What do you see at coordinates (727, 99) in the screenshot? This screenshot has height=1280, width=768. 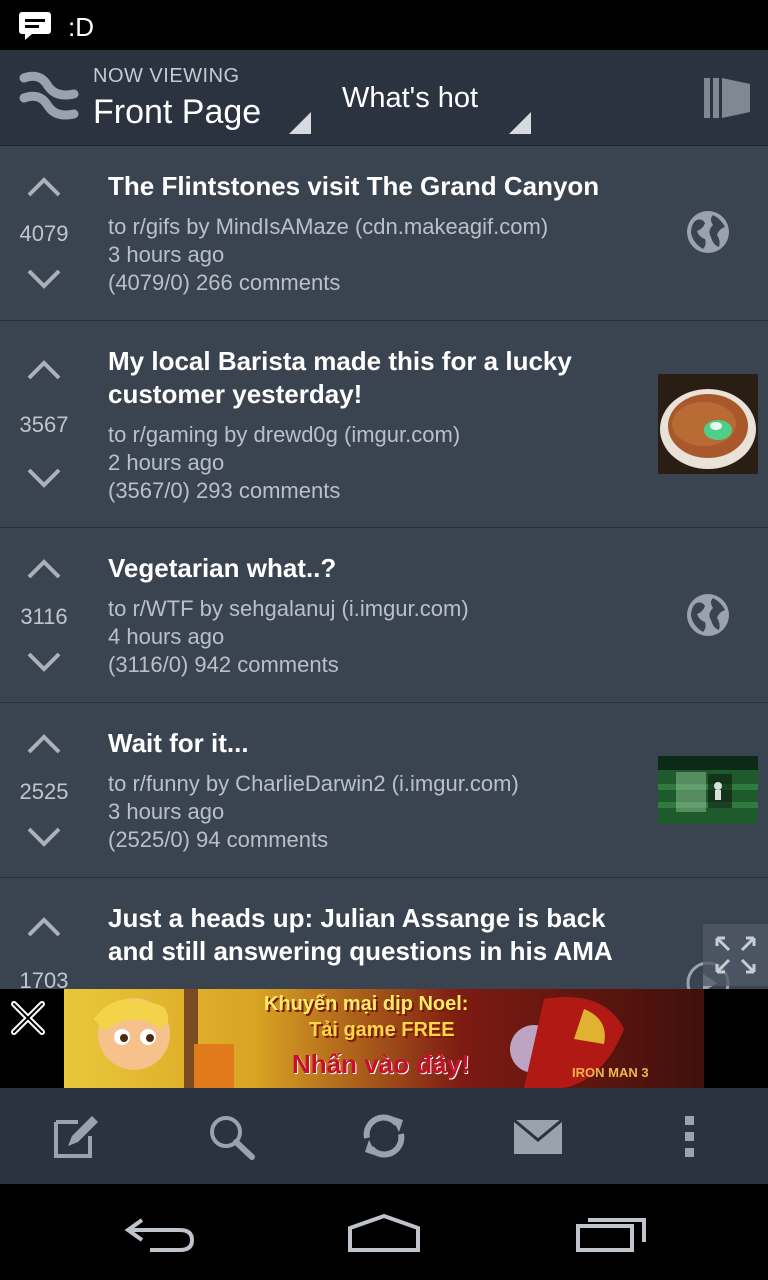 I see `sidebar-icon` at bounding box center [727, 99].